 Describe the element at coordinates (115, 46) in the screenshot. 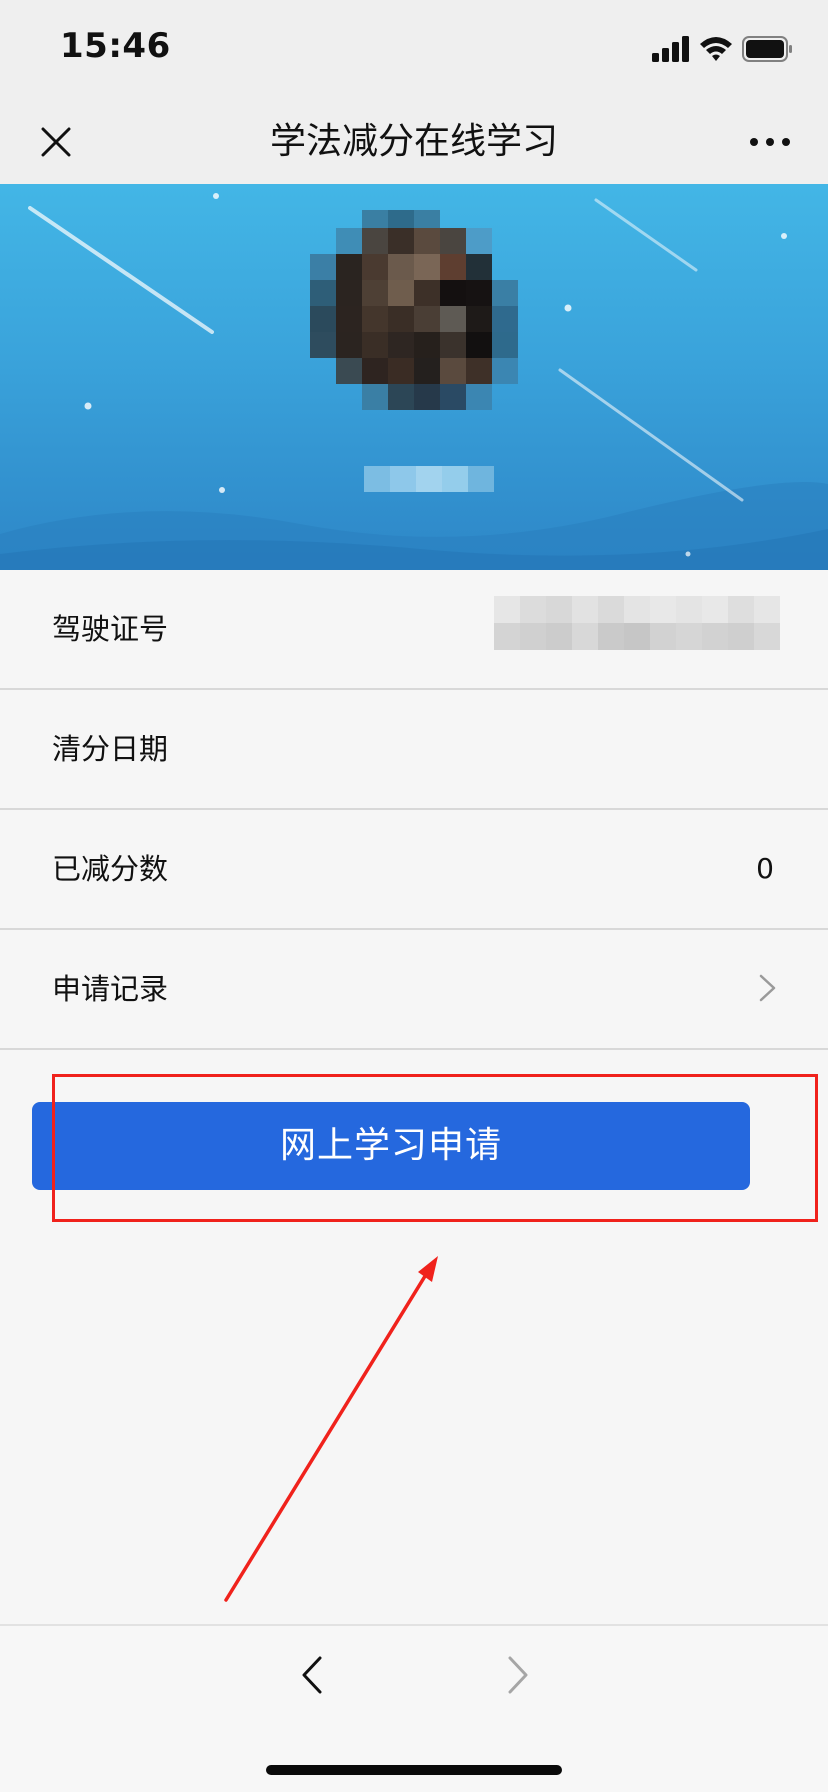

I see `status-time: 15:46` at that location.